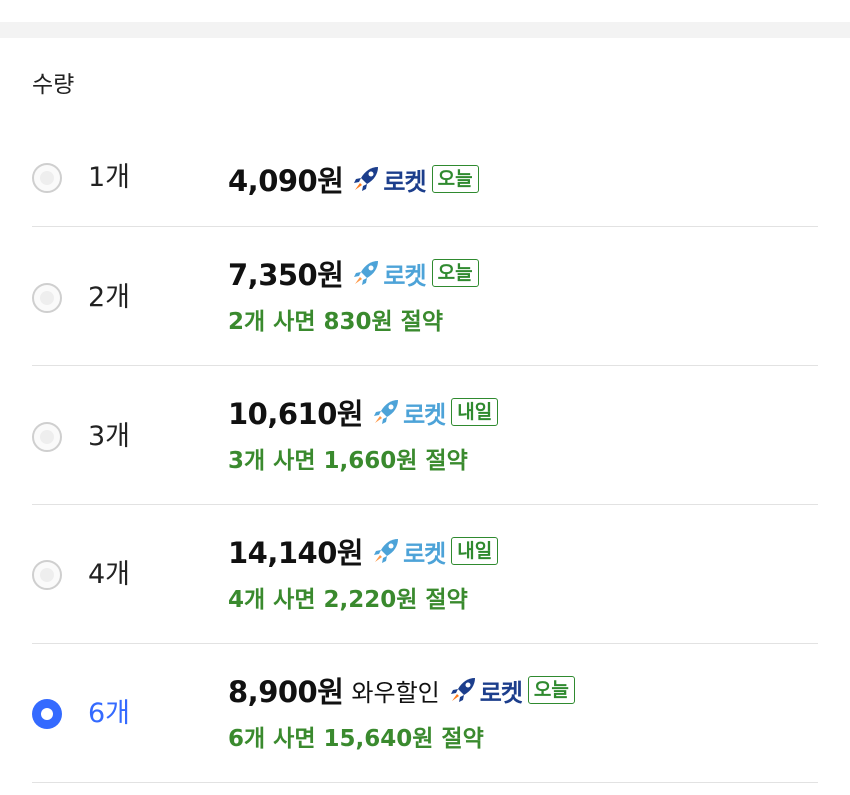 The width and height of the screenshot is (850, 795). What do you see at coordinates (395, 692) in the screenshot?
I see `wow-discount-label: 와우할인` at bounding box center [395, 692].